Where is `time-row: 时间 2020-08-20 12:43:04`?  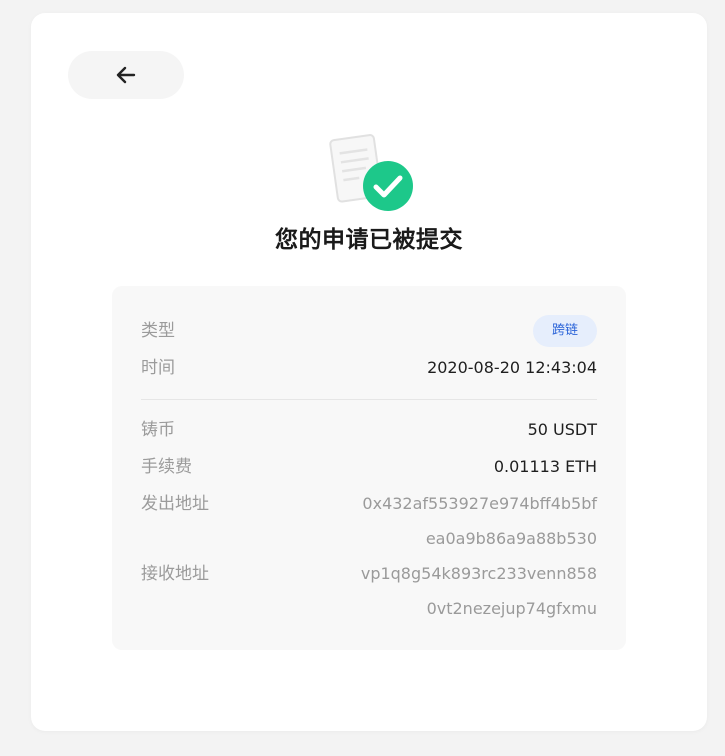
time-row: 时间 2020-08-20 12:43:04 is located at coordinates (369, 368).